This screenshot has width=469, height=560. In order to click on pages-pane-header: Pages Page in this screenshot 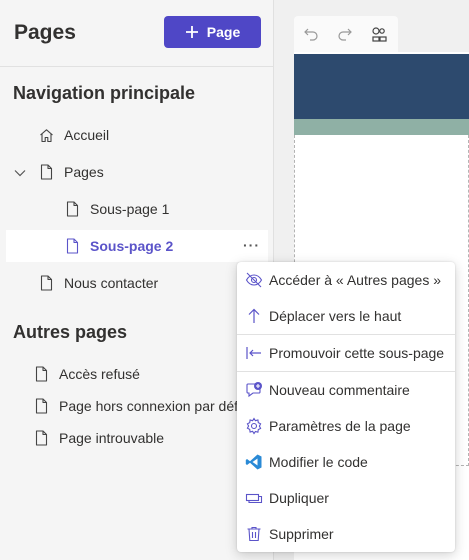, I will do `click(136, 33)`.